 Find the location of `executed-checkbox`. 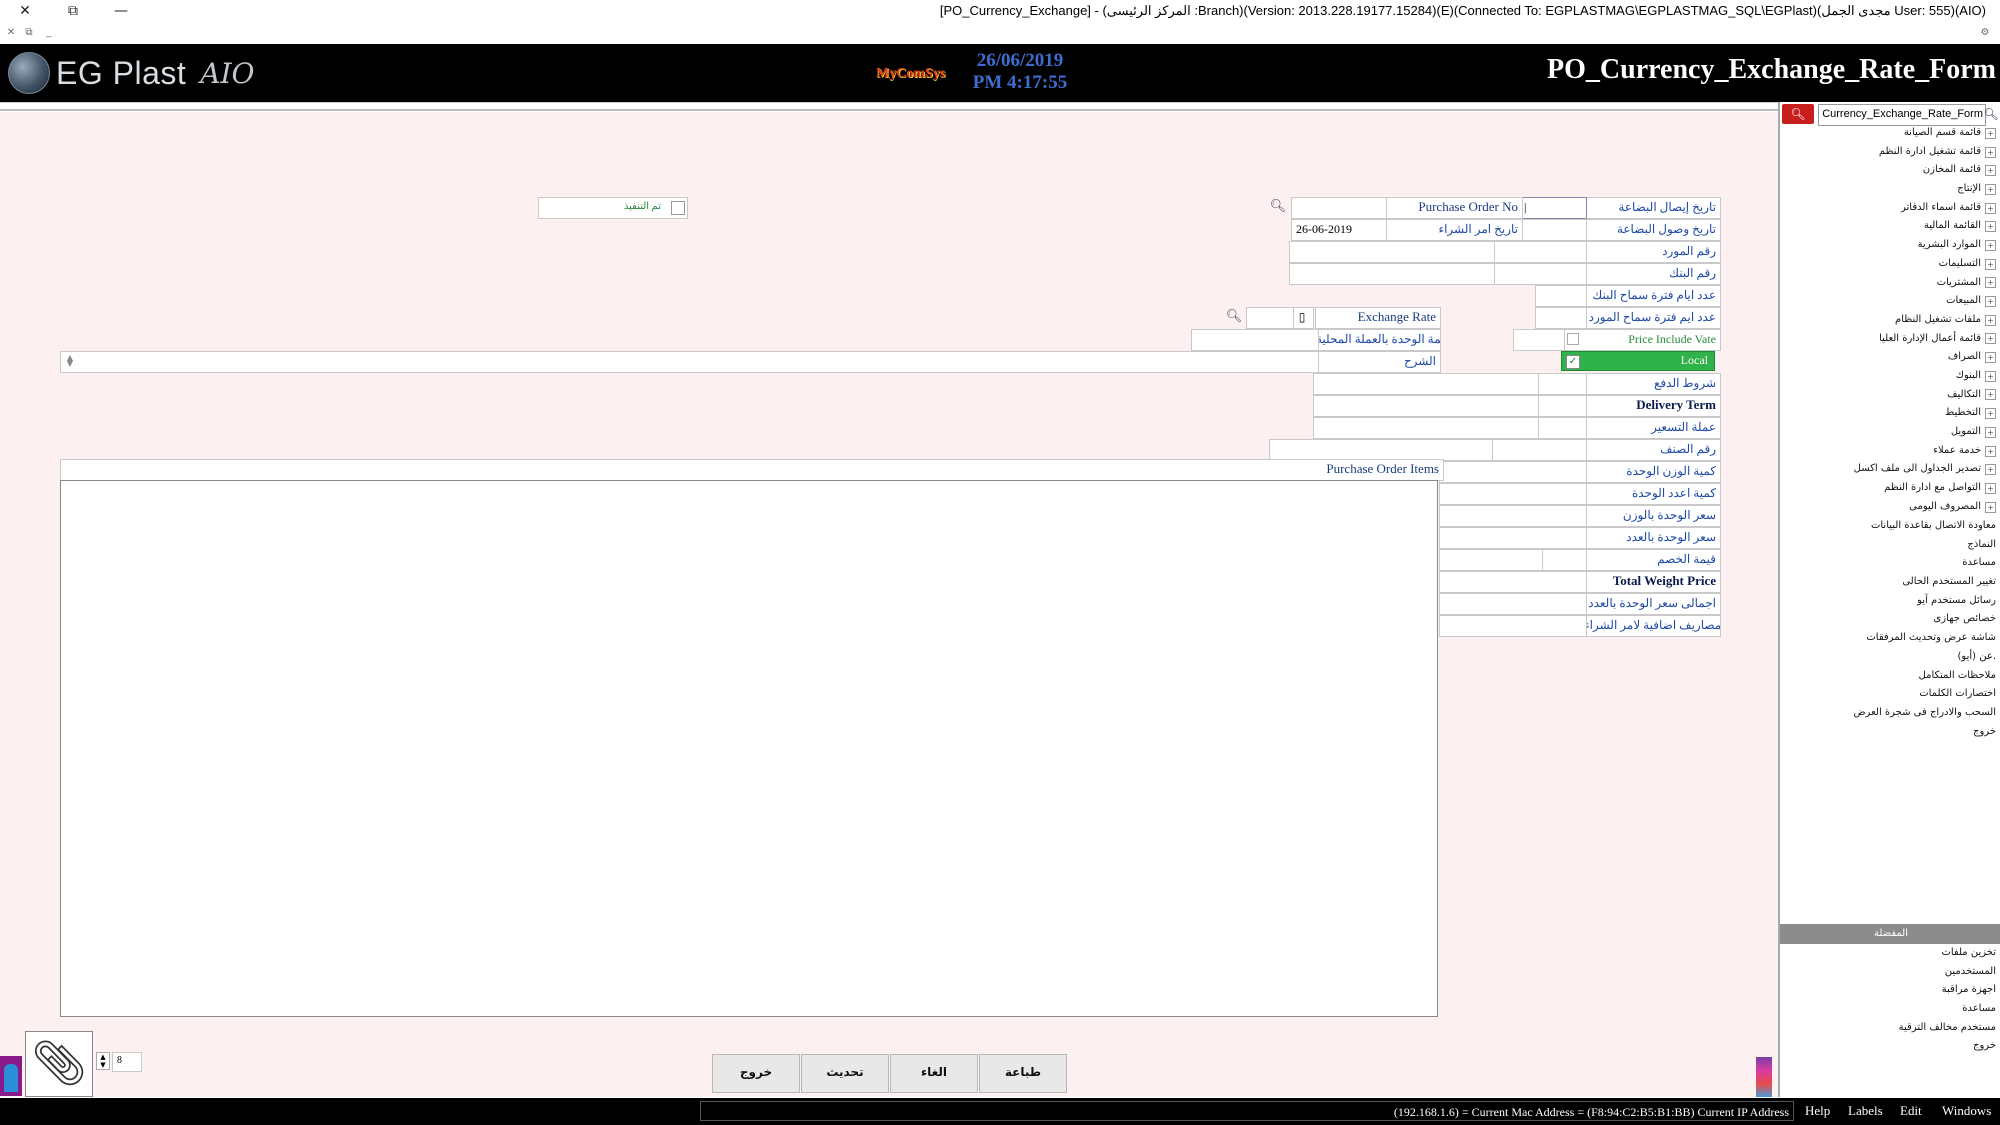

executed-checkbox is located at coordinates (678, 208).